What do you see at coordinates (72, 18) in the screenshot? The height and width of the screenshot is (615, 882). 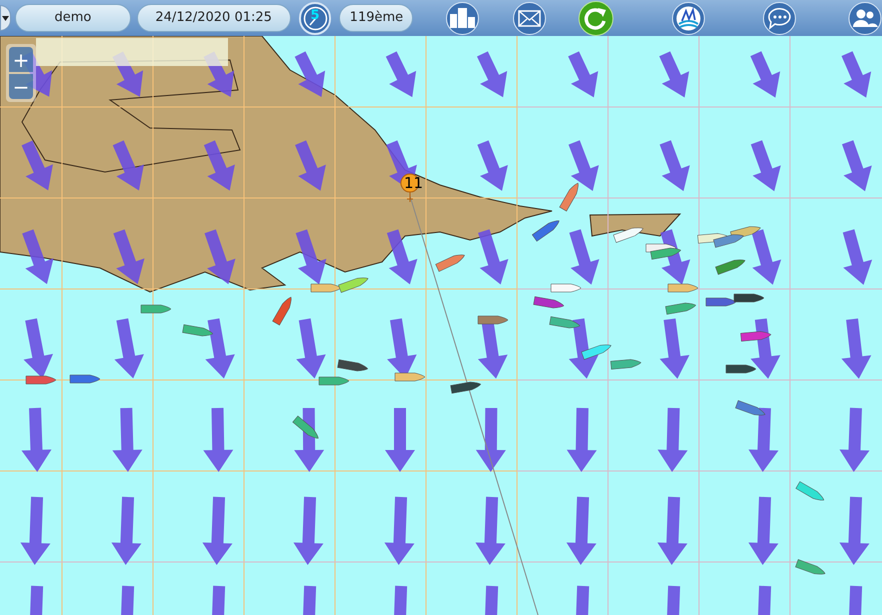 I see `player-name-button: demo` at bounding box center [72, 18].